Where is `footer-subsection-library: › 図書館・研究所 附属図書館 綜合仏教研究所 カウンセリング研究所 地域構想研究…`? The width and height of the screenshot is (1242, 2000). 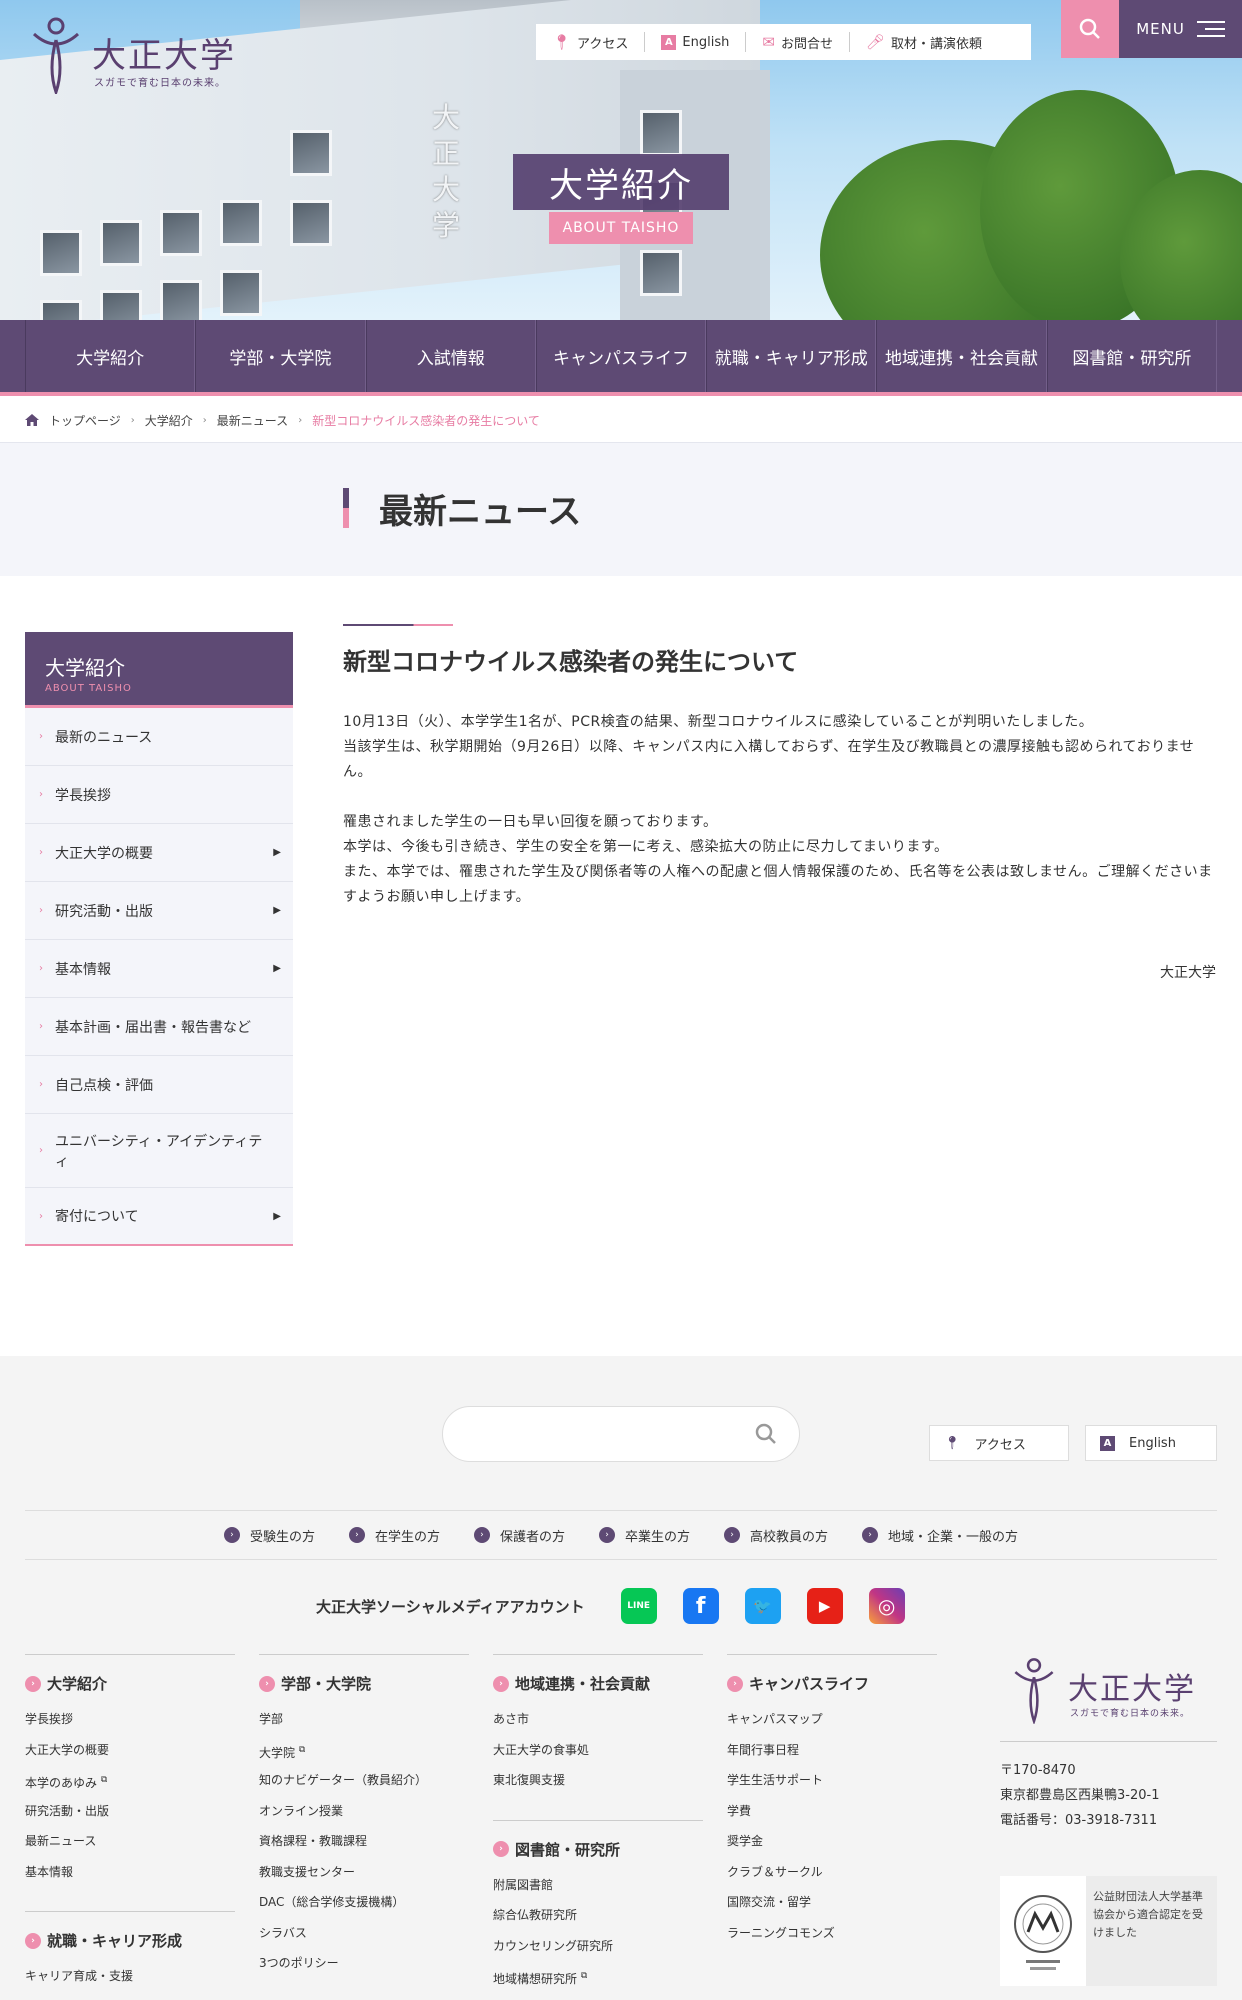 footer-subsection-library: › 図書館・研究所 附属図書館 綜合仏教研究所 カウンセリング研究所 地域構想研究… is located at coordinates (598, 1905).